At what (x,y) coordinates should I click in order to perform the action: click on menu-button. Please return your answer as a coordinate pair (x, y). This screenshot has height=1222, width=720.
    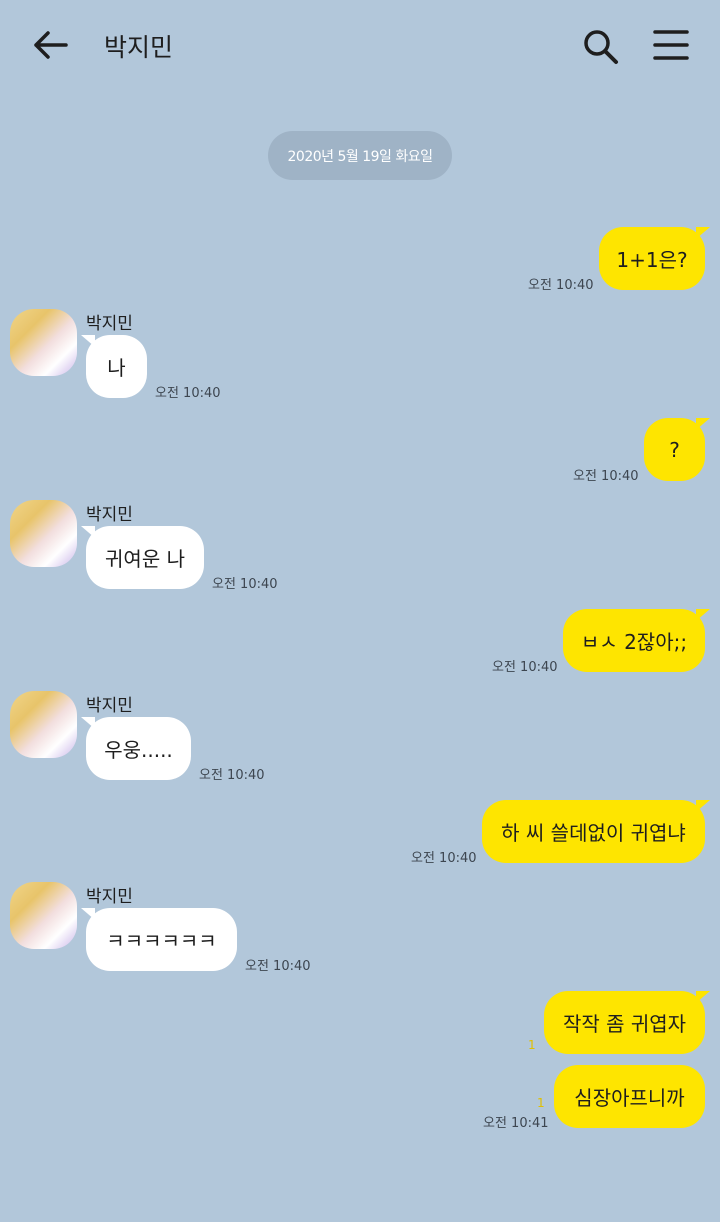
    Looking at the image, I should click on (671, 45).